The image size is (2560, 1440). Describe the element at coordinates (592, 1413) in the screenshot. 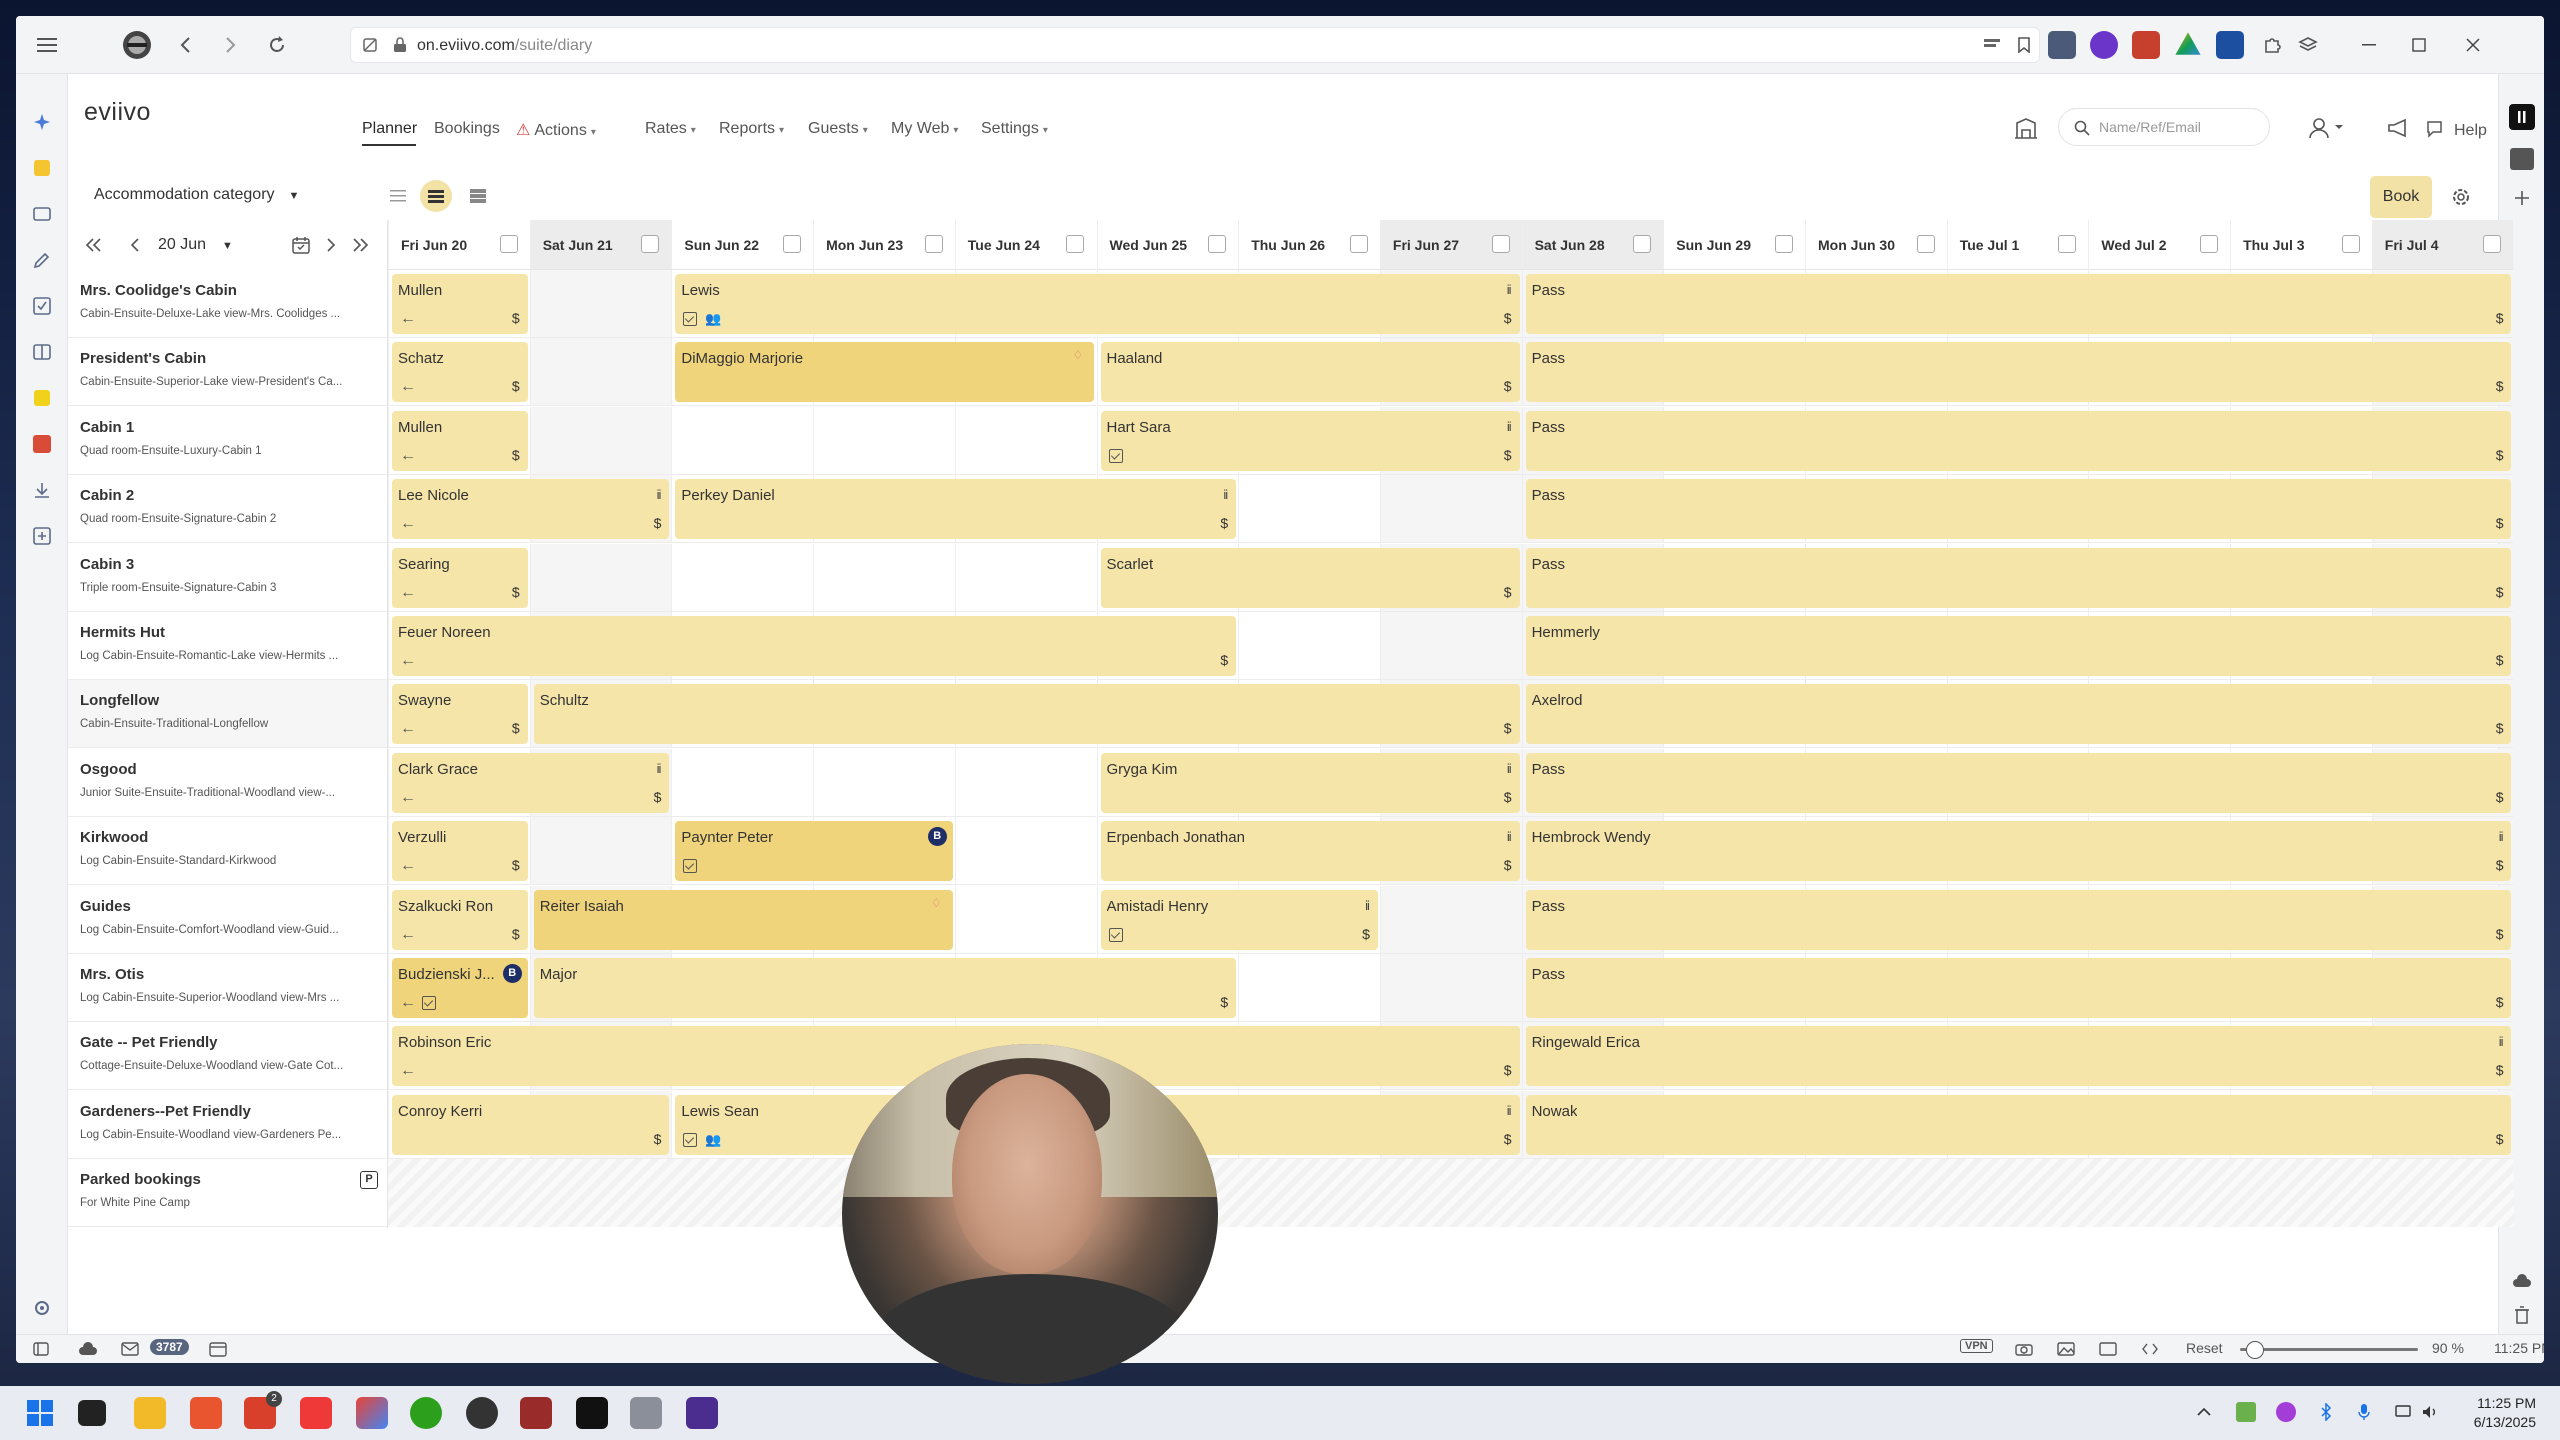

I see `taskbar-app-black-icon` at that location.